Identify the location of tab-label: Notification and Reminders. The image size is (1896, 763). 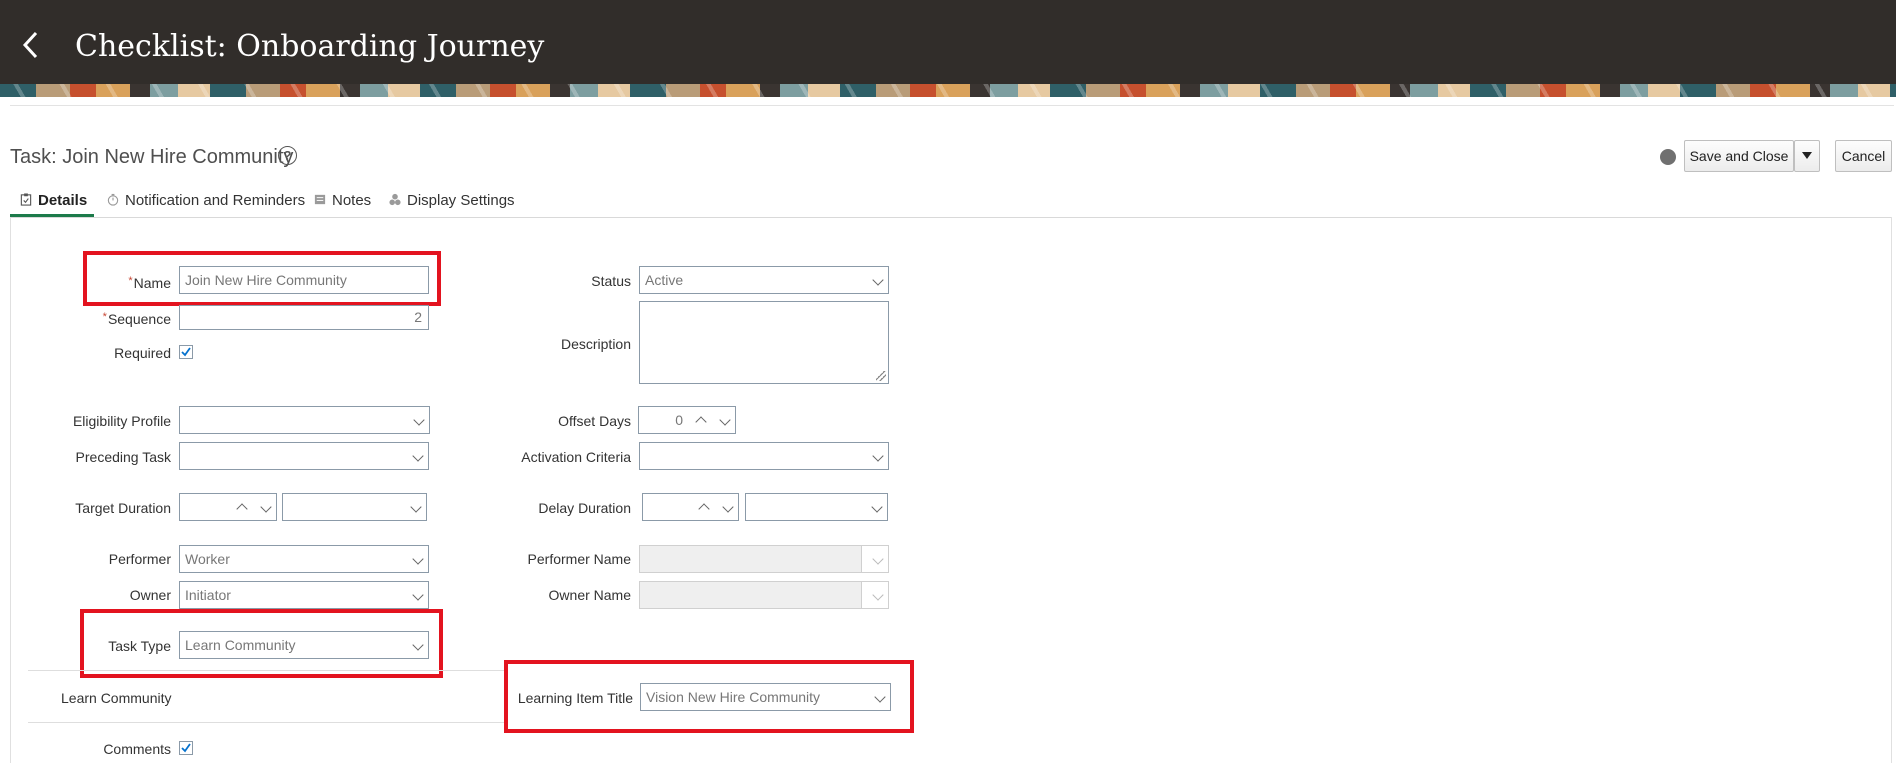
(215, 200).